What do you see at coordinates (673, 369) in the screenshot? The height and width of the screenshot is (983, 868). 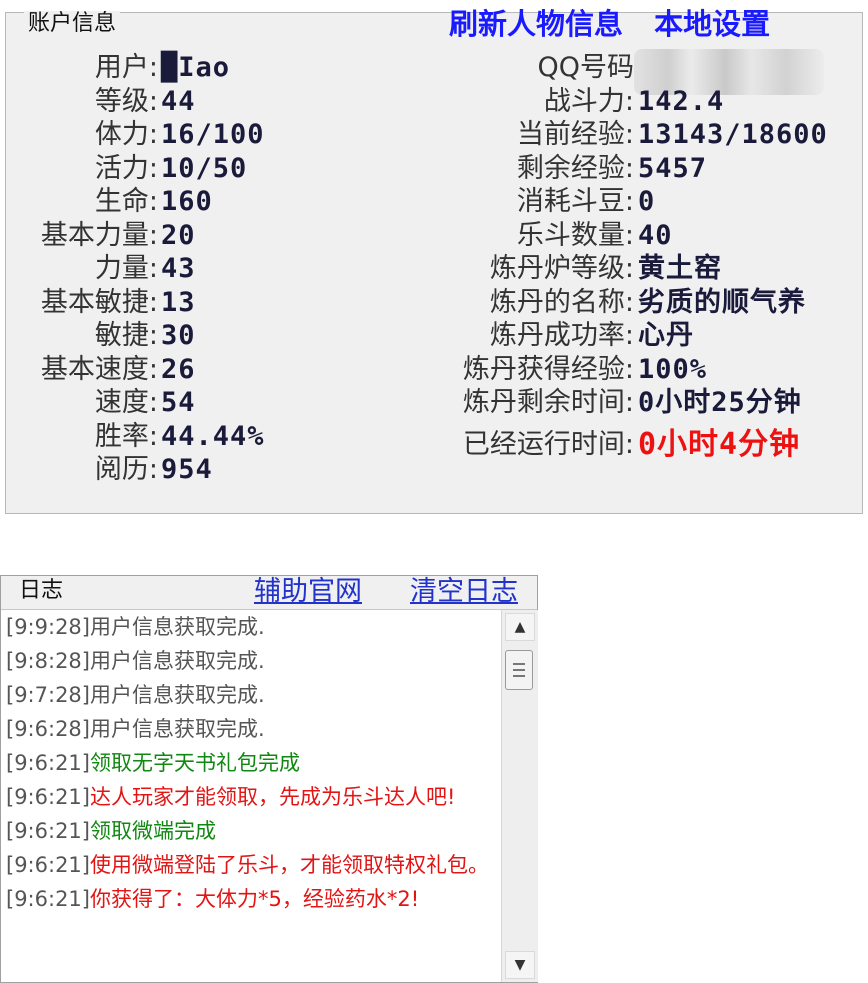 I see `stat-value: 100%` at bounding box center [673, 369].